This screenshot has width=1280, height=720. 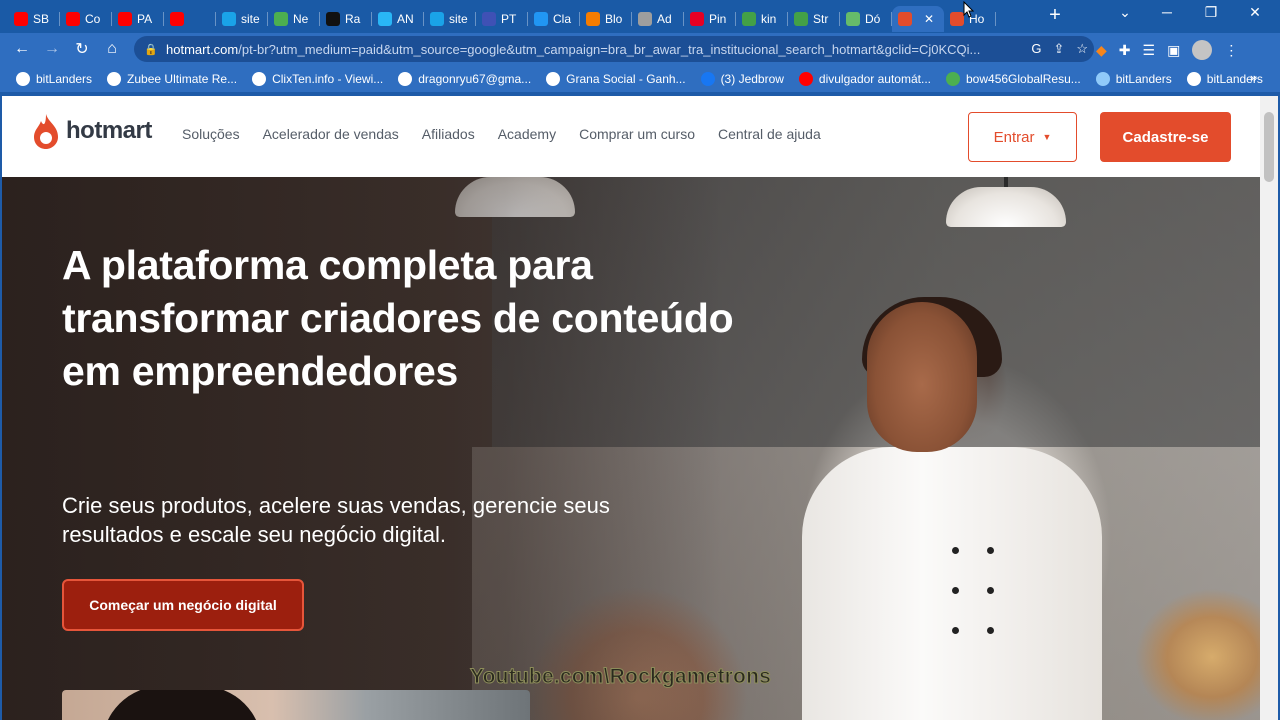 I want to click on grid-icon, so click(x=281, y=18).